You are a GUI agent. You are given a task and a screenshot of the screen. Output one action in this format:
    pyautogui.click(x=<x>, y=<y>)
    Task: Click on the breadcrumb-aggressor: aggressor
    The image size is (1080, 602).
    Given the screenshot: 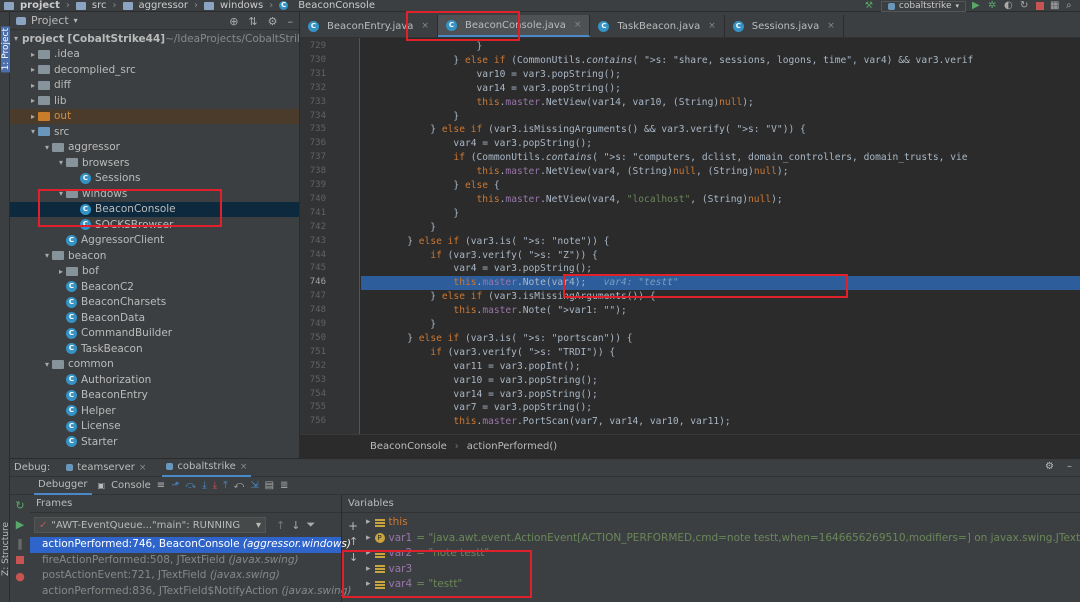 What is the action you would take?
    pyautogui.click(x=164, y=5)
    